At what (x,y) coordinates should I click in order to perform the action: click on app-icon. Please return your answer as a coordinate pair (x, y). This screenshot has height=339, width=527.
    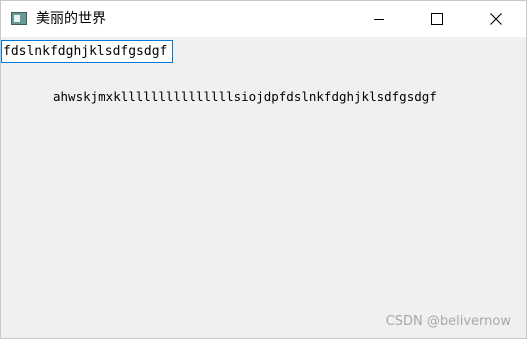
    Looking at the image, I should click on (19, 18).